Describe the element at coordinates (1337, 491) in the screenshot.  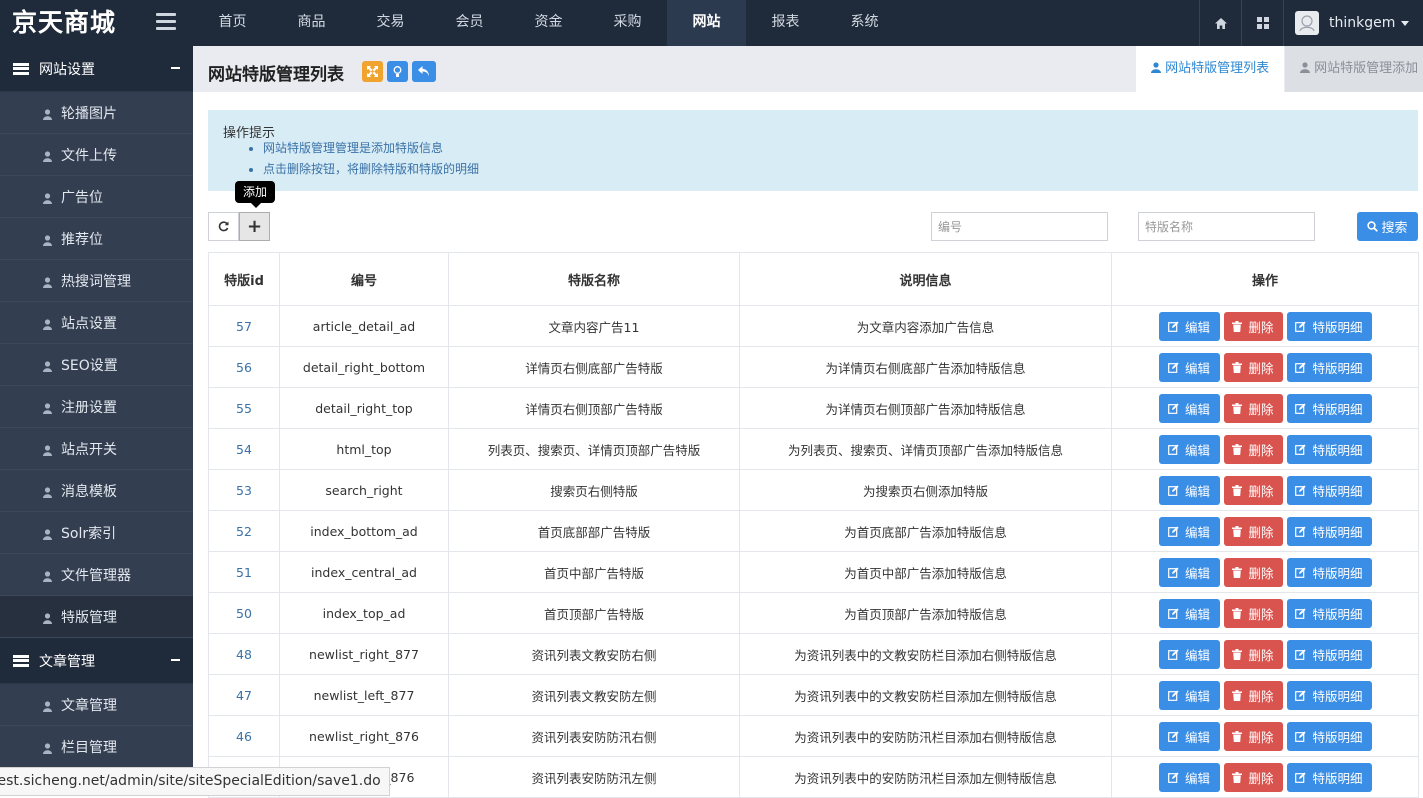
I see `detail-button-label: 特版明细` at that location.